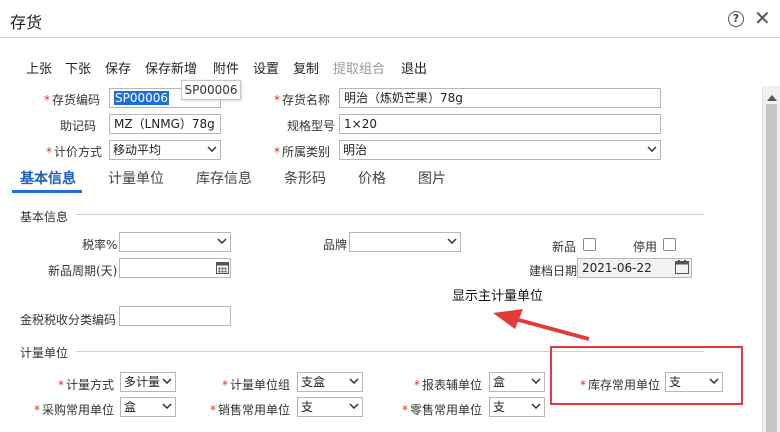 This screenshot has height=432, width=780. I want to click on tab-basic-info: 基本信息, so click(48, 178).